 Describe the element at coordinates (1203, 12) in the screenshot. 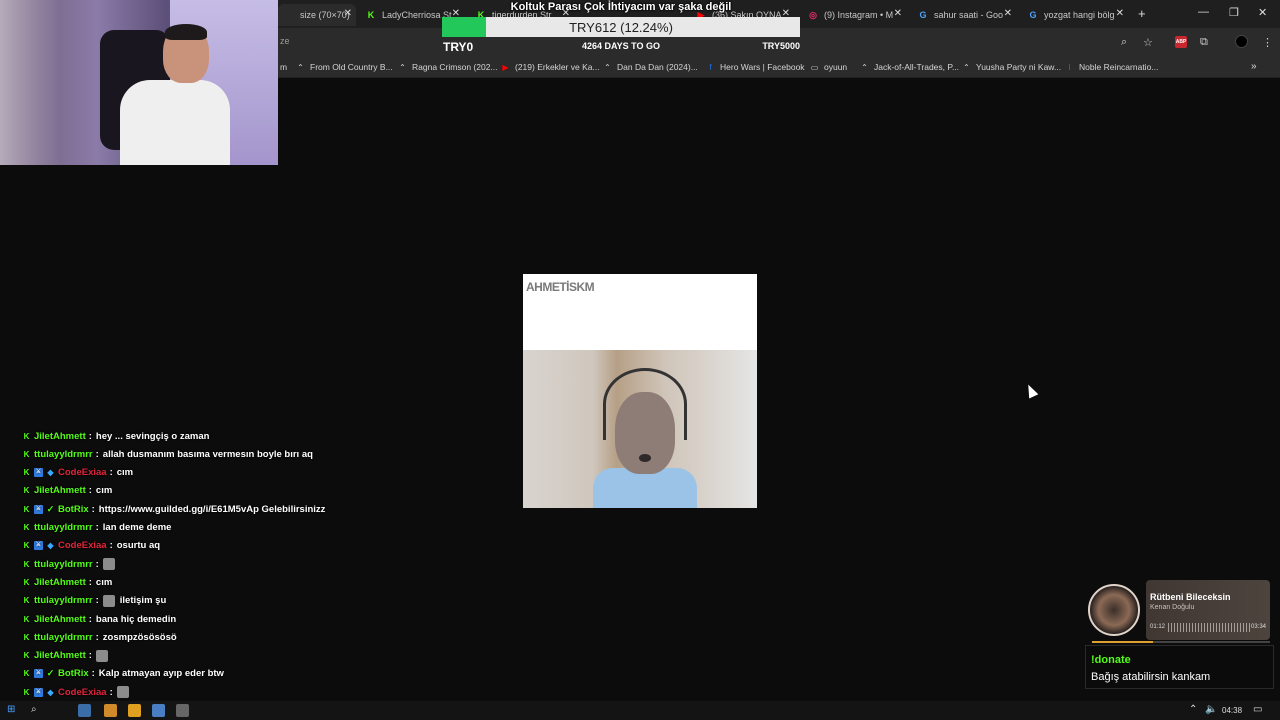

I see `minimize-icon: —` at that location.